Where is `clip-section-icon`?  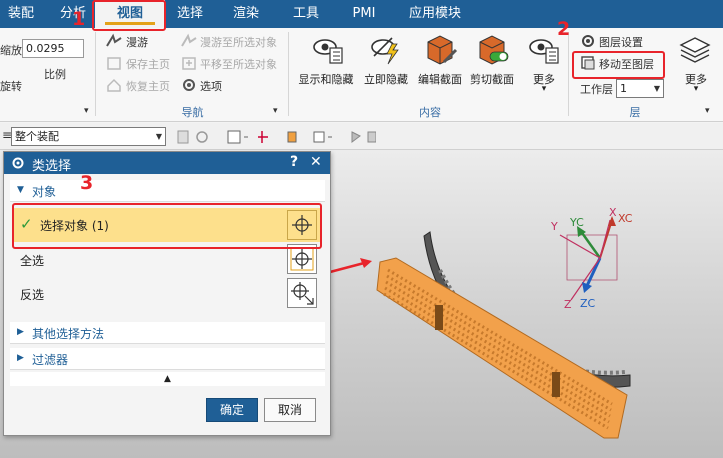 clip-section-icon is located at coordinates (494, 50).